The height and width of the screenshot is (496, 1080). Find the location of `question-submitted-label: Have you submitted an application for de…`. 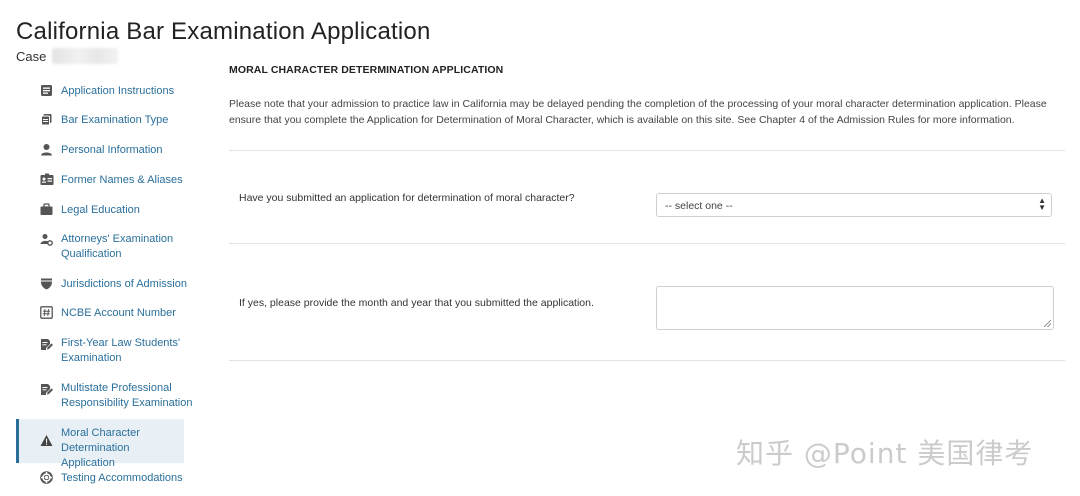

question-submitted-label: Have you submitted an application for de… is located at coordinates (407, 198).